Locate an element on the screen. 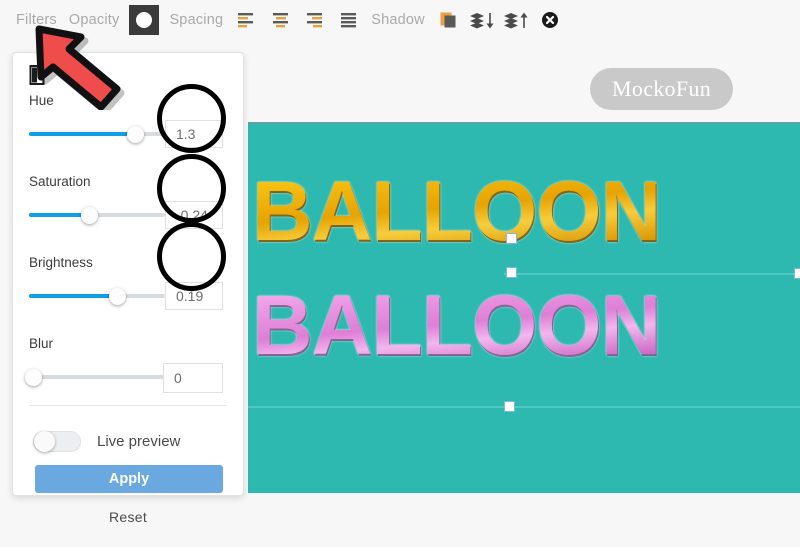 This screenshot has width=800, height=547. selection-handle-edge-right is located at coordinates (797, 273).